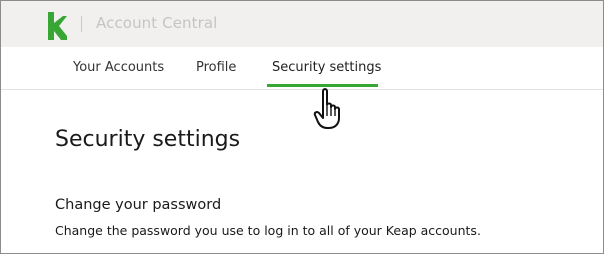  What do you see at coordinates (81, 24) in the screenshot?
I see `header-divider` at bounding box center [81, 24].